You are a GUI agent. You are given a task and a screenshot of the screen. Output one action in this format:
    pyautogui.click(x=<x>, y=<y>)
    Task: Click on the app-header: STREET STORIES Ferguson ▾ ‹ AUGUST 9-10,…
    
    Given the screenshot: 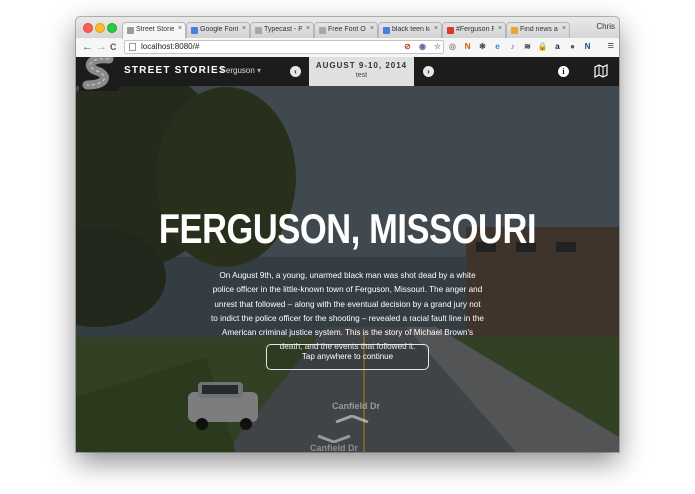 What is the action you would take?
    pyautogui.click(x=347, y=74)
    